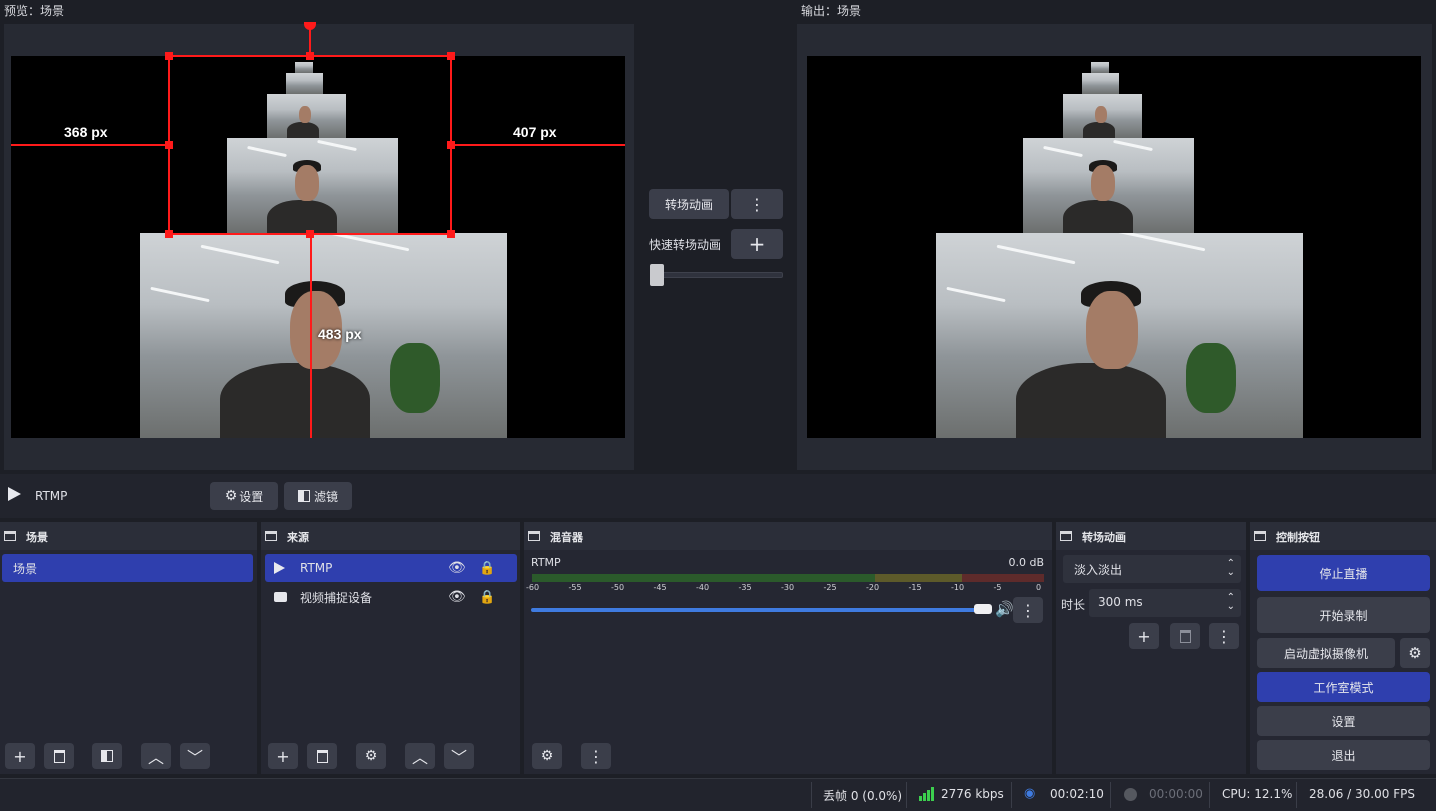 The image size is (1436, 811). What do you see at coordinates (37, 537) in the screenshot?
I see `scenes-title: 场景` at bounding box center [37, 537].